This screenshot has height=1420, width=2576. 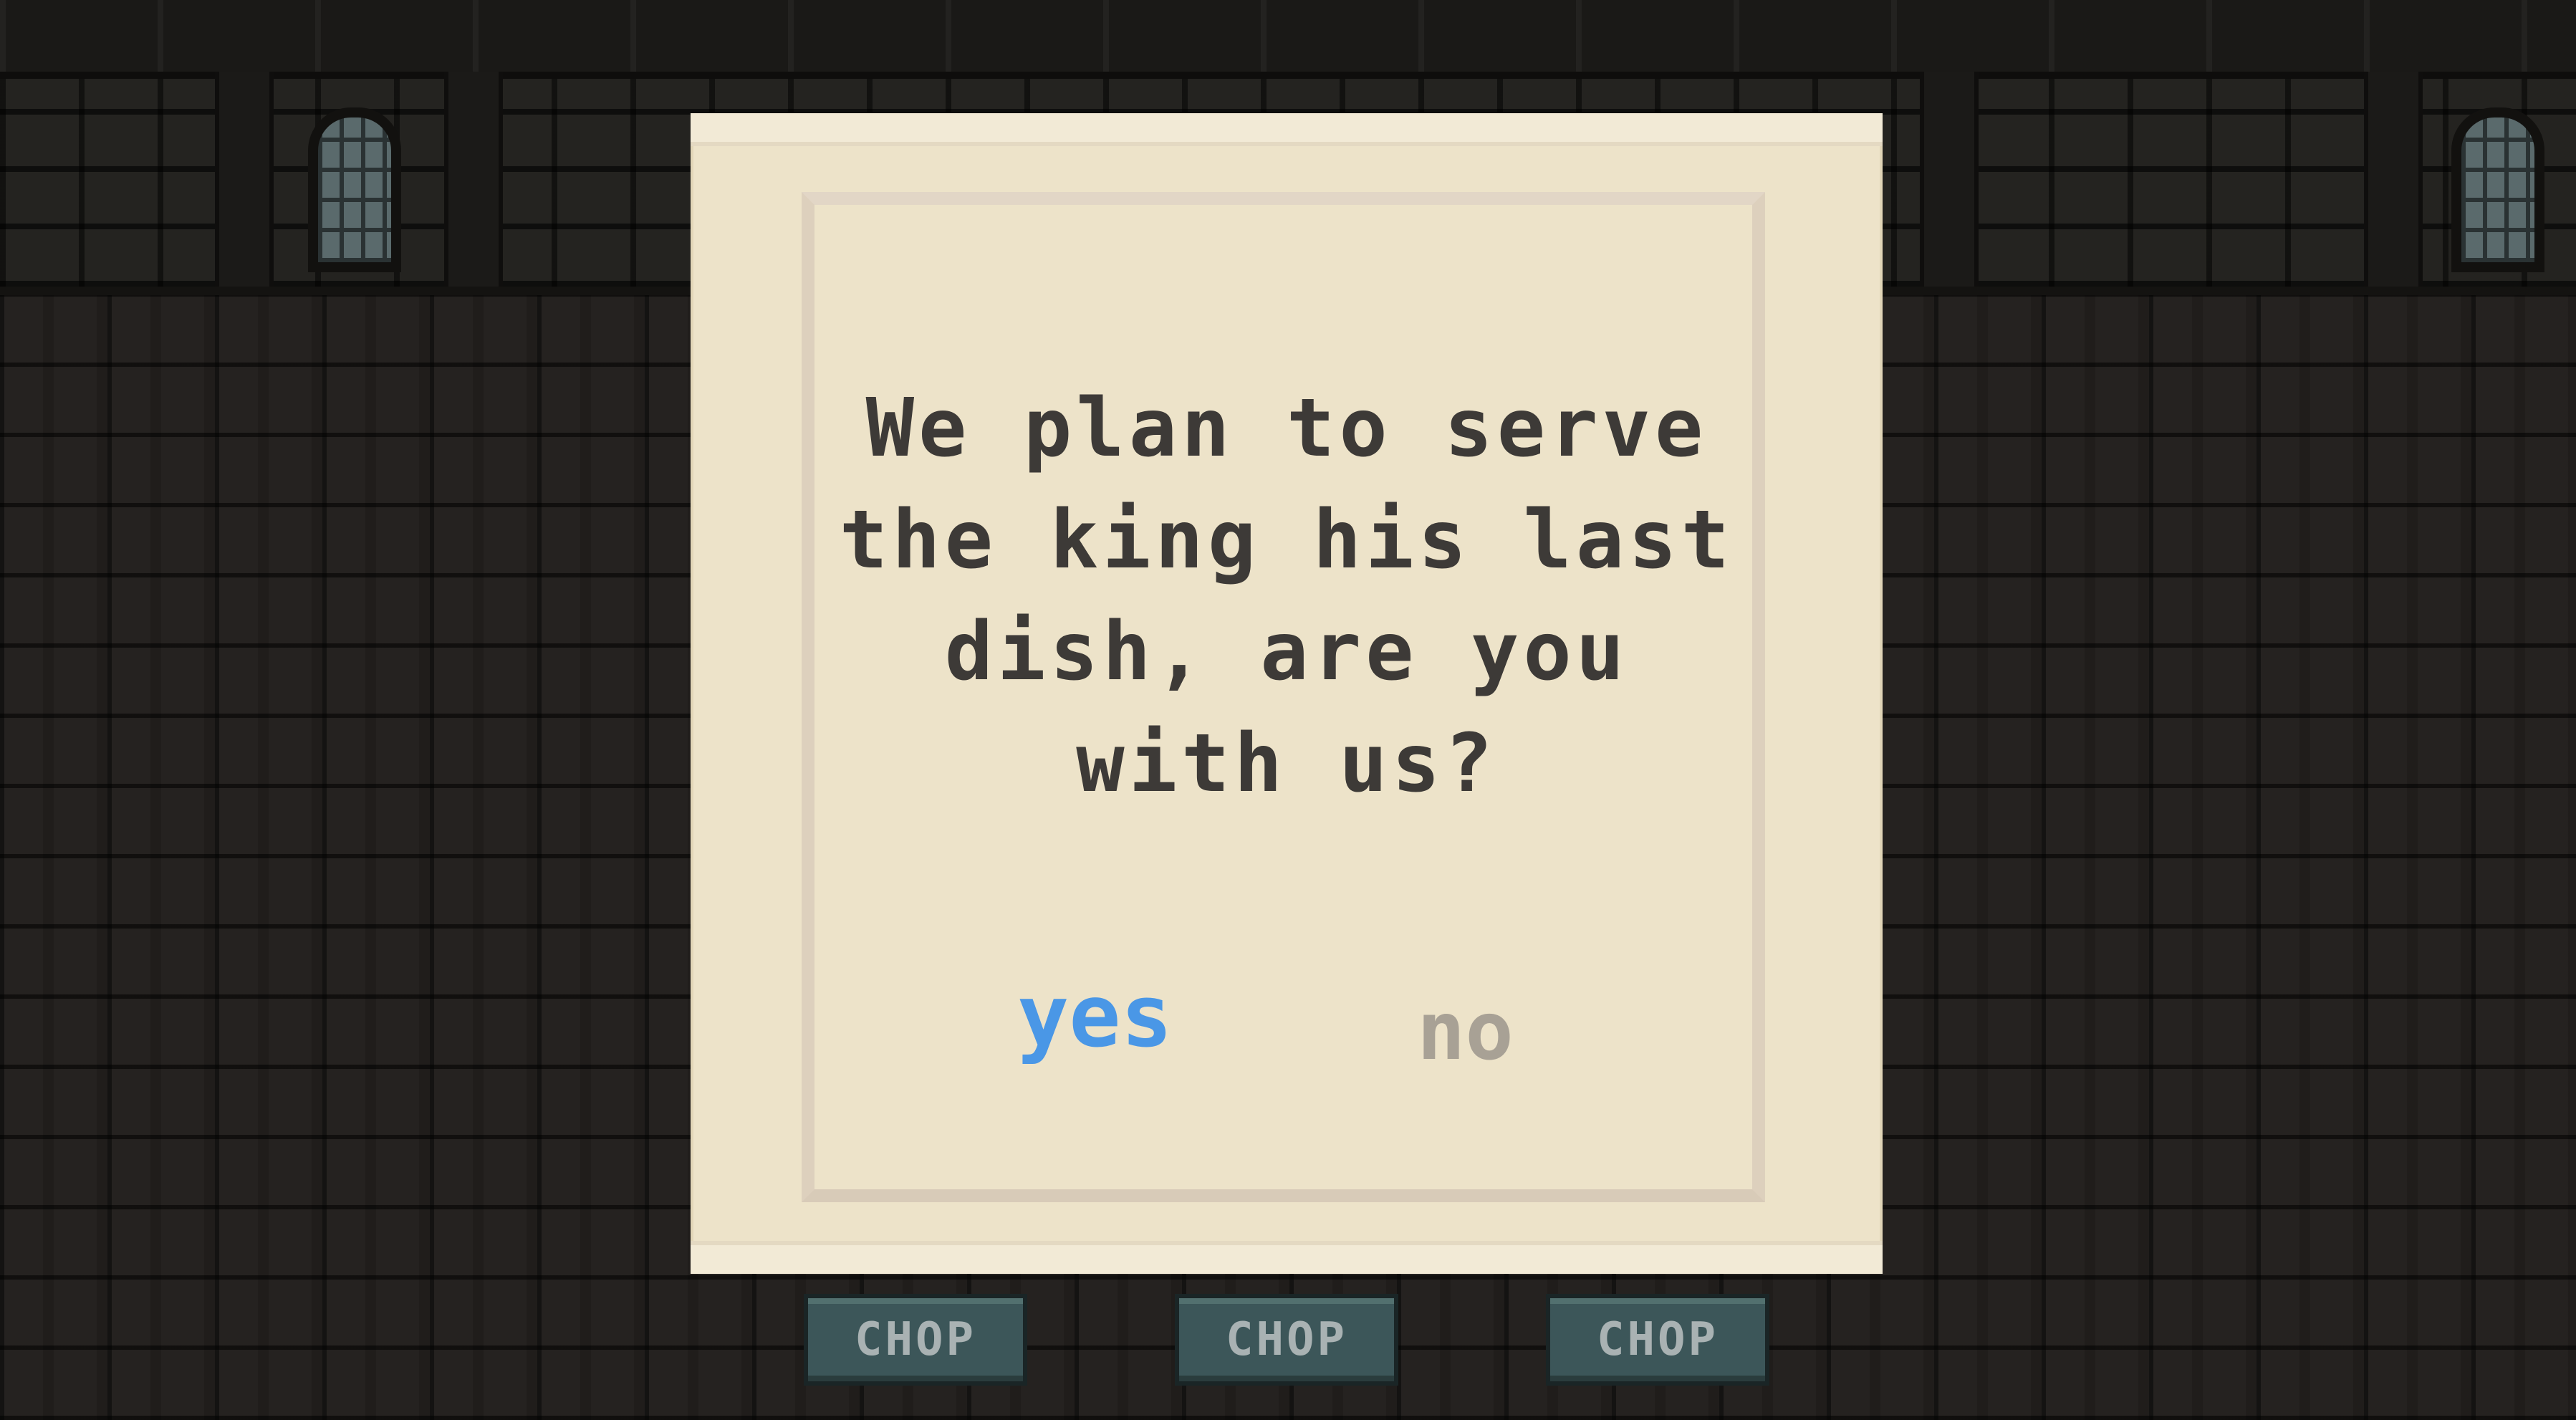 What do you see at coordinates (1287, 652) in the screenshot?
I see `dialog-message-line: dish, are you` at bounding box center [1287, 652].